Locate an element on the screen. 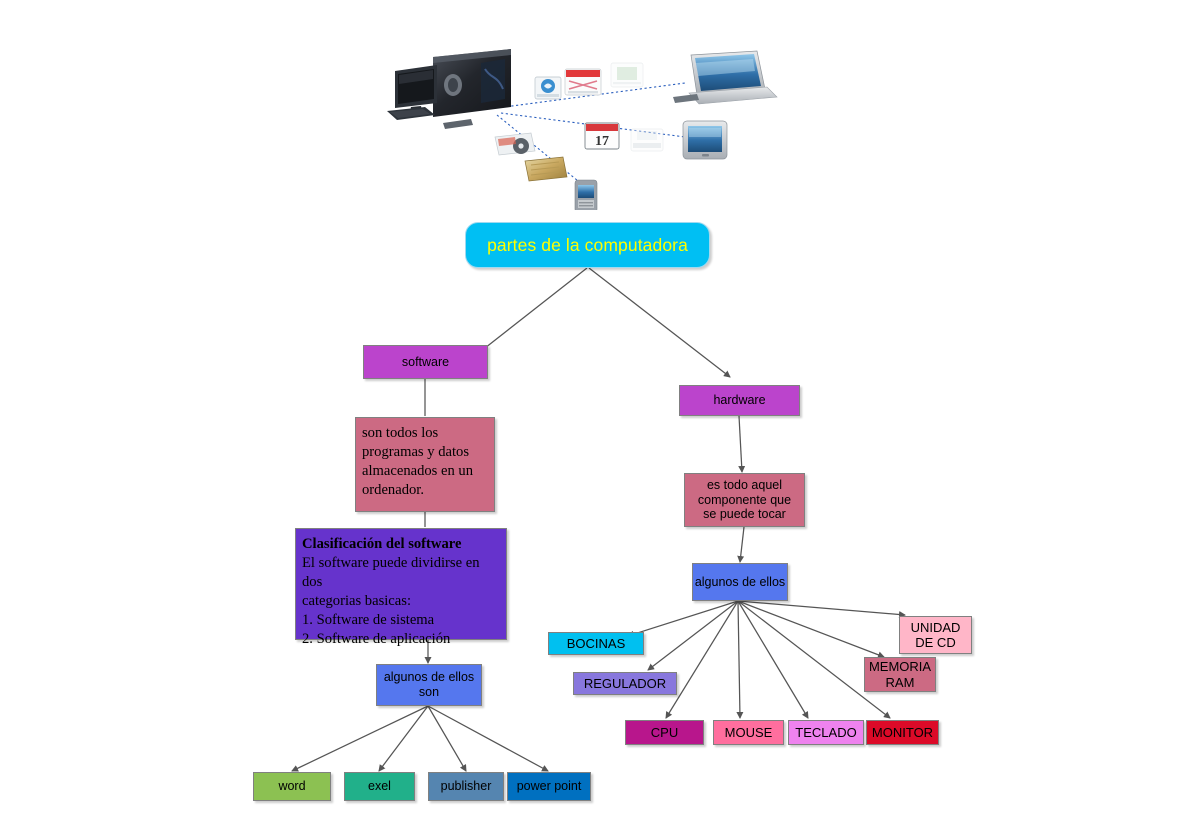 The image size is (1188, 840). hardware-definition-line-2: componente que is located at coordinates (744, 499).